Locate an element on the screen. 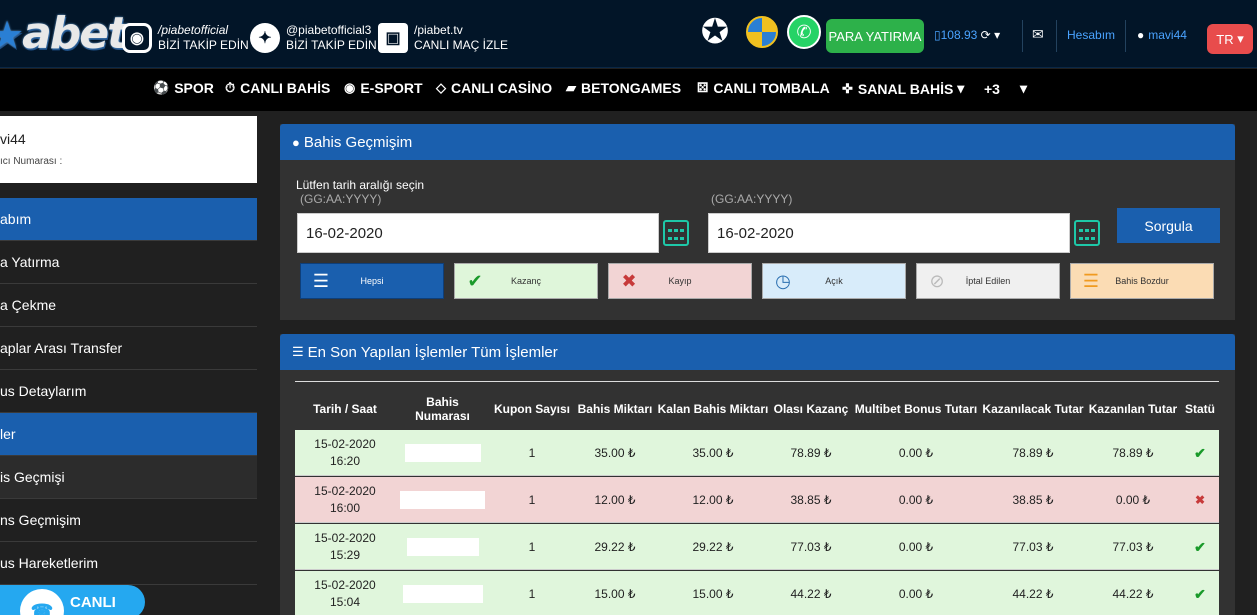 The width and height of the screenshot is (1257, 615). twitter-caption: BİZİ TAKİP EDİN is located at coordinates (331, 45).